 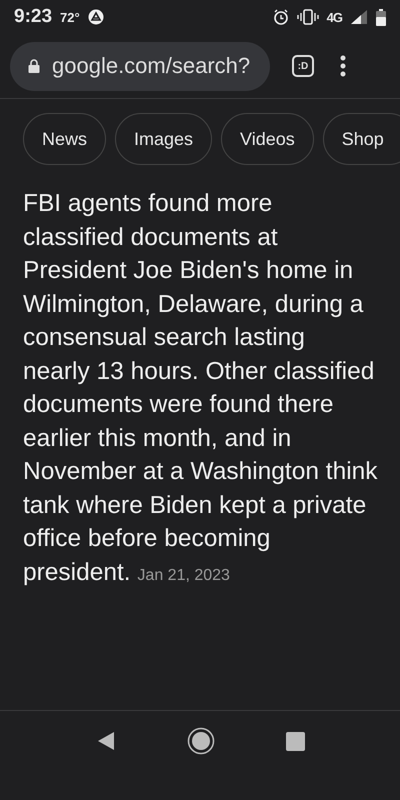 I want to click on home-icon, so click(x=200, y=741).